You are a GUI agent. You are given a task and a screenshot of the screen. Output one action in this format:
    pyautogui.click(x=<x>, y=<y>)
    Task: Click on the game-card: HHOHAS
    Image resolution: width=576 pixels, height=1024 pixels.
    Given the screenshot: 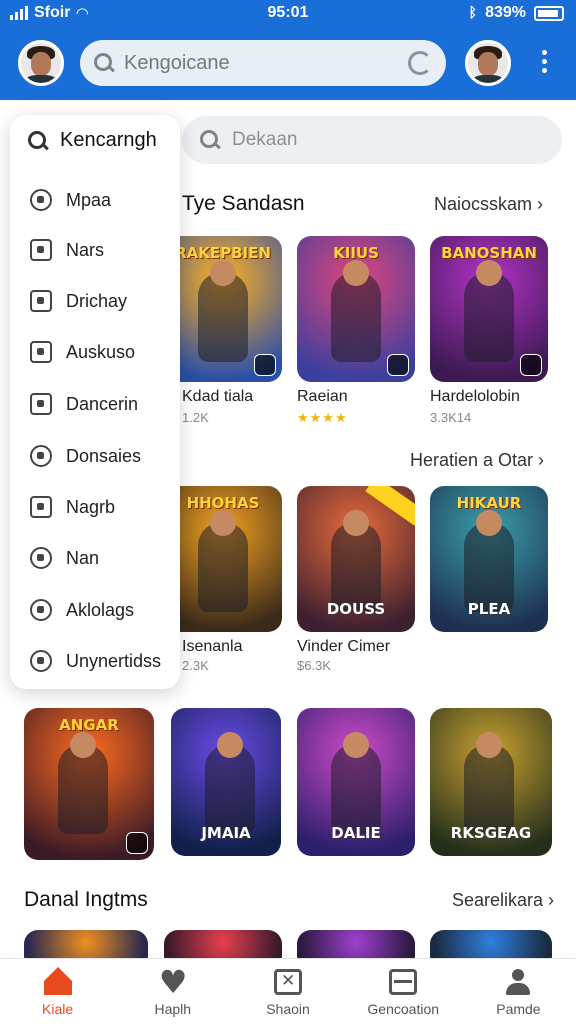 What is the action you would take?
    pyautogui.click(x=223, y=559)
    